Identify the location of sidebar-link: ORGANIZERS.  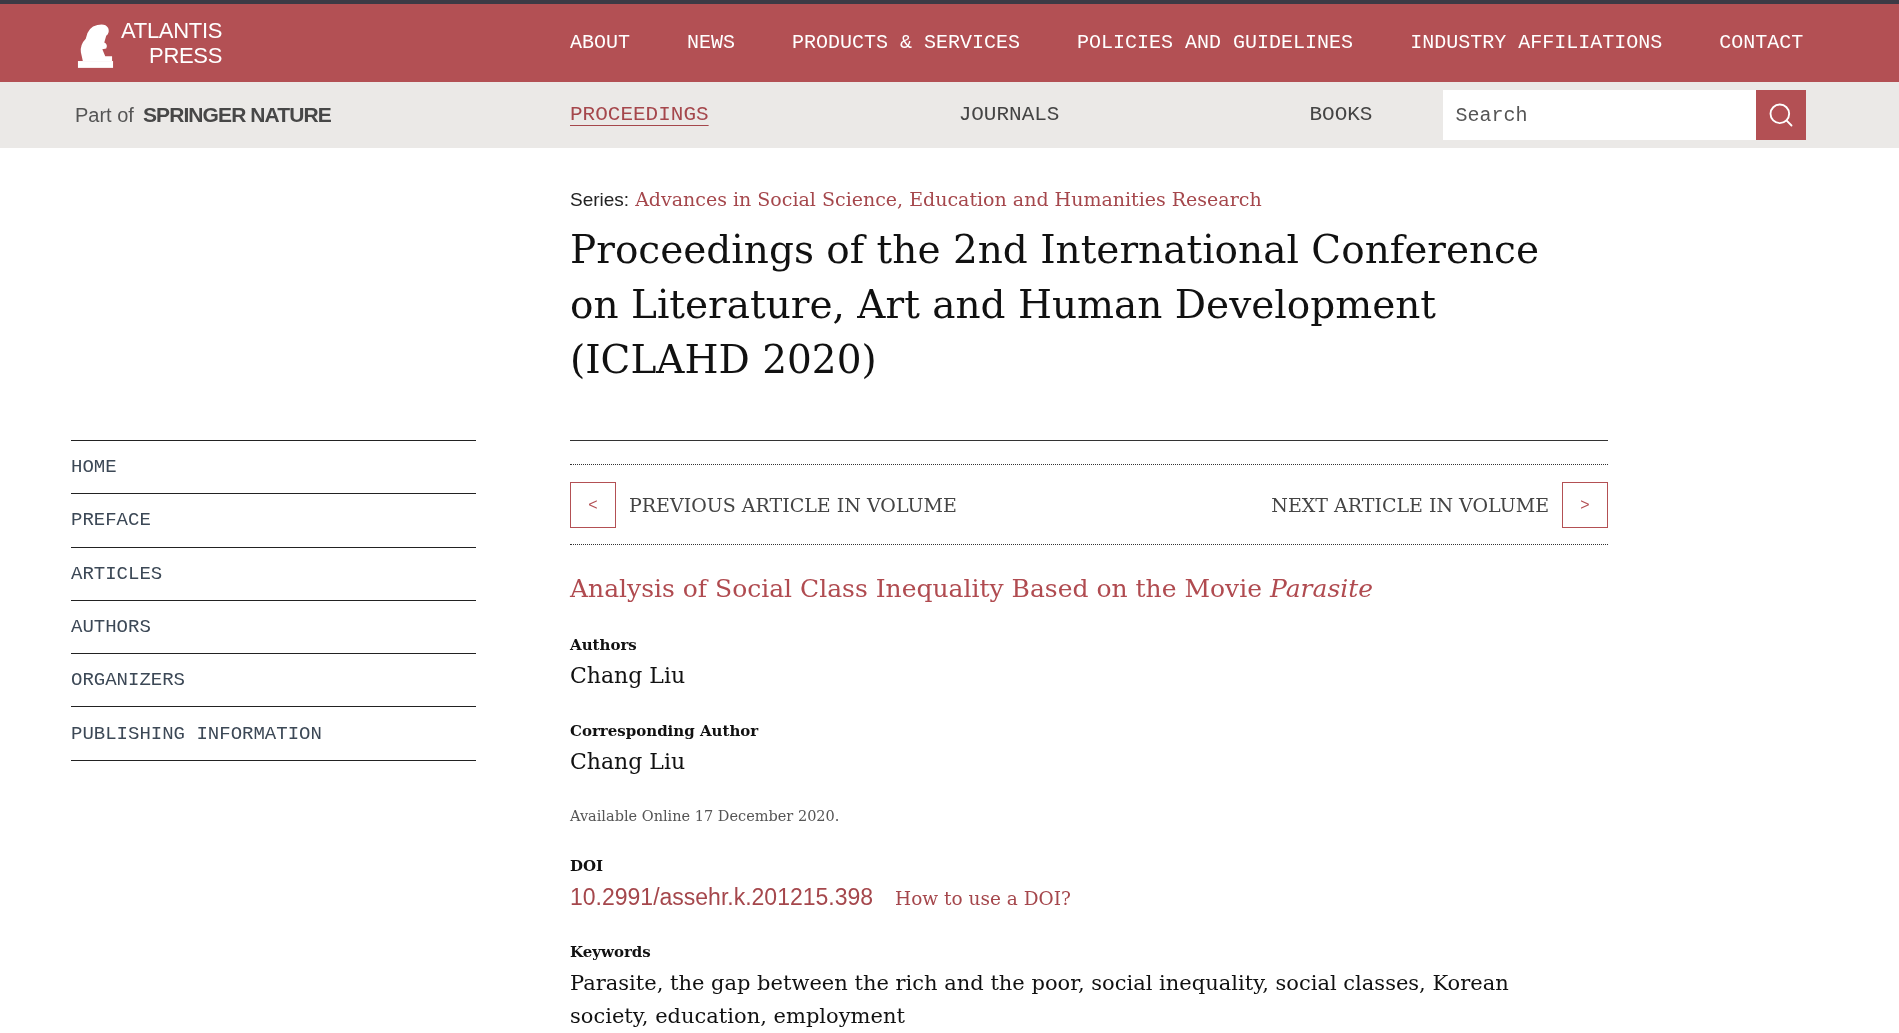
(273, 680).